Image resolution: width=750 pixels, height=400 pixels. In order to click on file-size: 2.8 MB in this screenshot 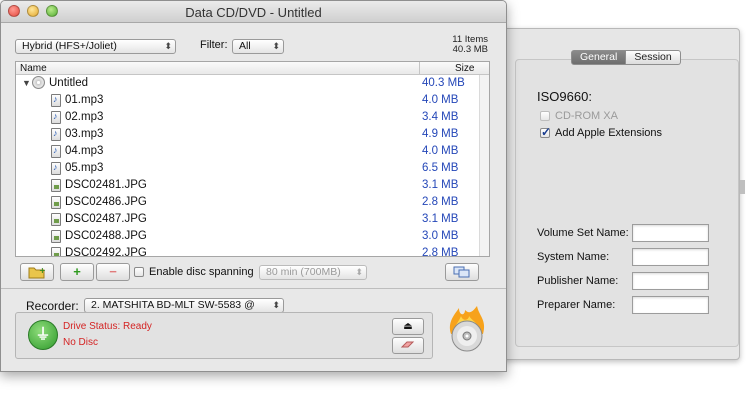, I will do `click(440, 252)`.